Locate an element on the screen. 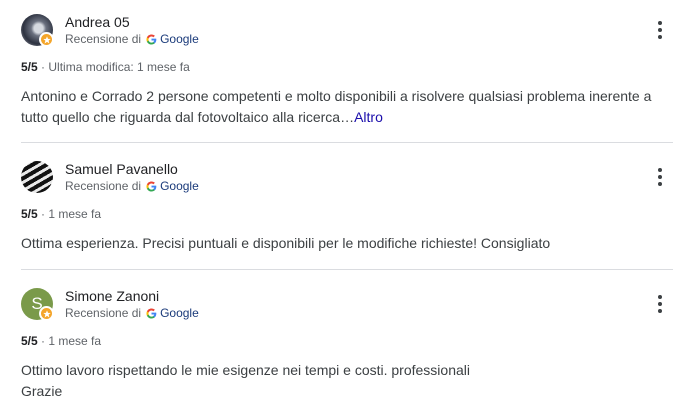 This screenshot has height=410, width=683. review-meta: 5/5 · Ultima modifica: 1 mese fa is located at coordinates (105, 67).